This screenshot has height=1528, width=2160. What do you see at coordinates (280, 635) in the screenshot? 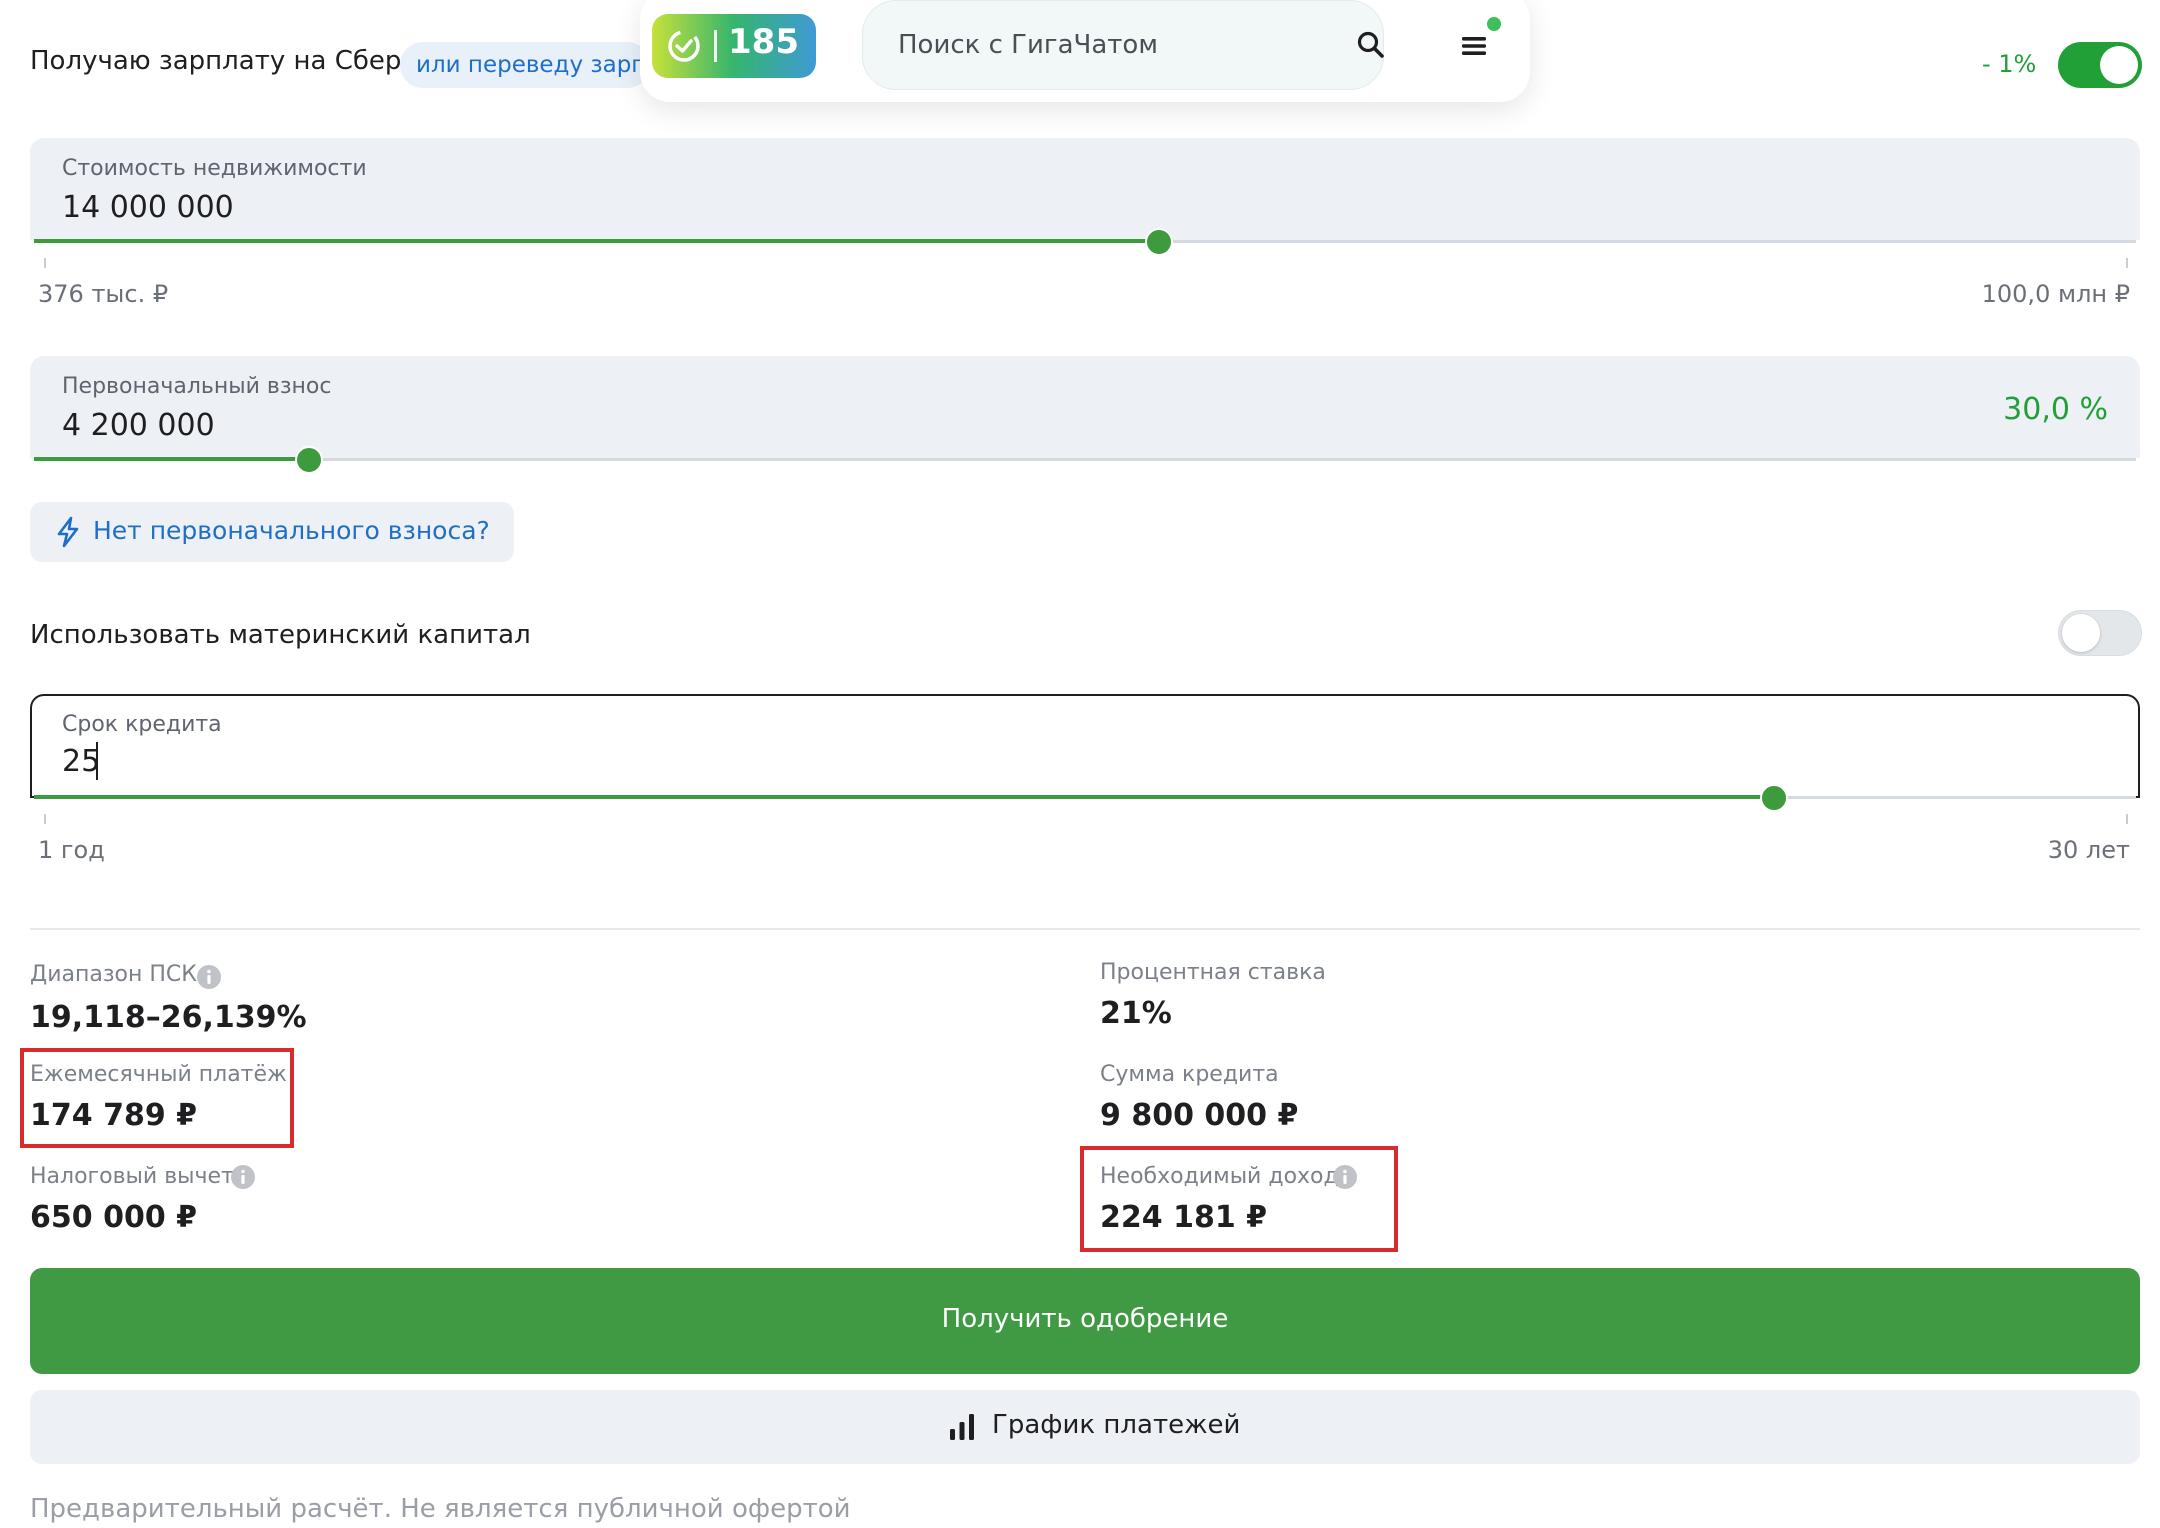
I see `maternity-capital-label: Использовать материнский капитал` at bounding box center [280, 635].